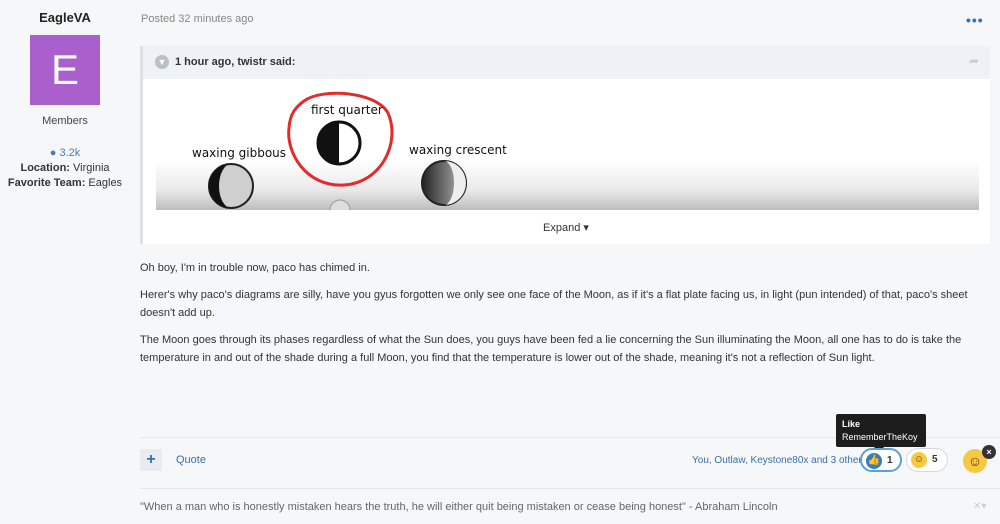 This screenshot has width=1000, height=524. Describe the element at coordinates (566, 62) in the screenshot. I see `quote-header: ▼ 1 hour ago, twistr said: ➦` at that location.